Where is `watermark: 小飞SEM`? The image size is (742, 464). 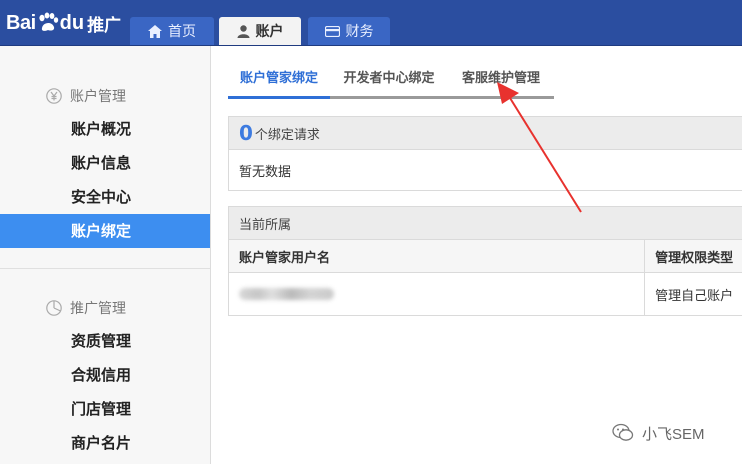
watermark: 小飞SEM is located at coordinates (658, 433).